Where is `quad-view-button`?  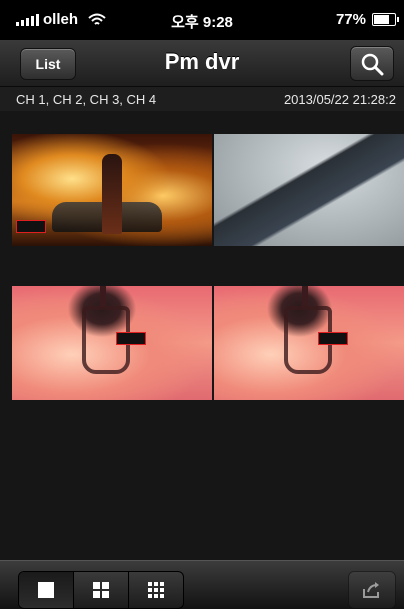
quad-view-button is located at coordinates (101, 590).